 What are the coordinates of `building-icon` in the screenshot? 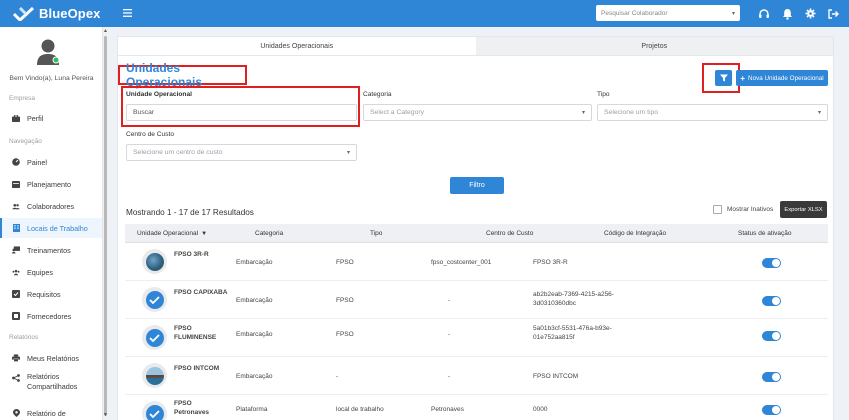 It's located at (16, 228).